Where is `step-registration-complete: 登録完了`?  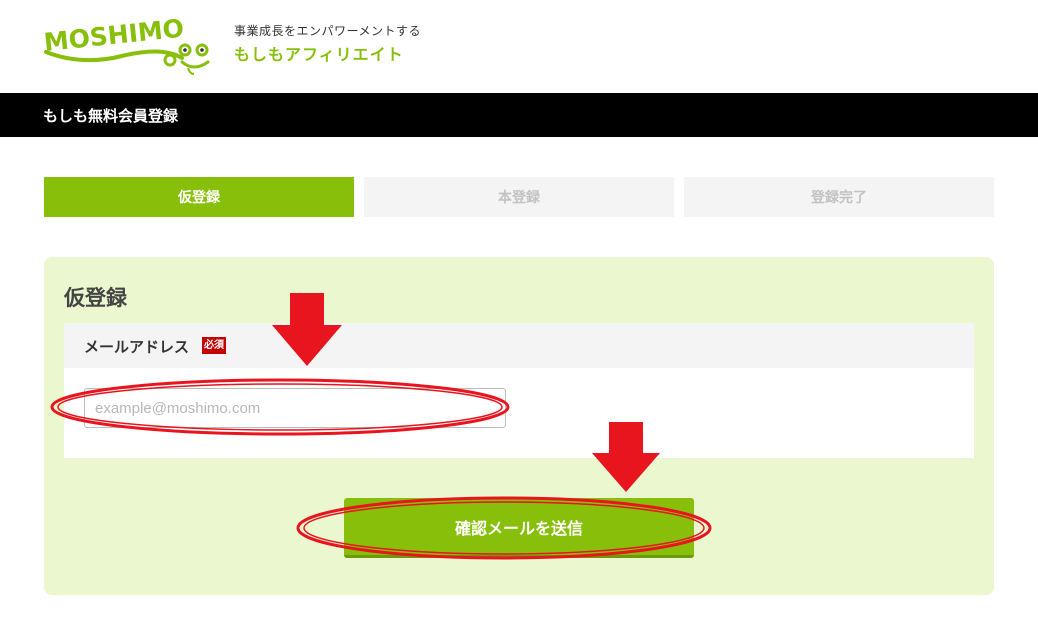 step-registration-complete: 登録完了 is located at coordinates (839, 197).